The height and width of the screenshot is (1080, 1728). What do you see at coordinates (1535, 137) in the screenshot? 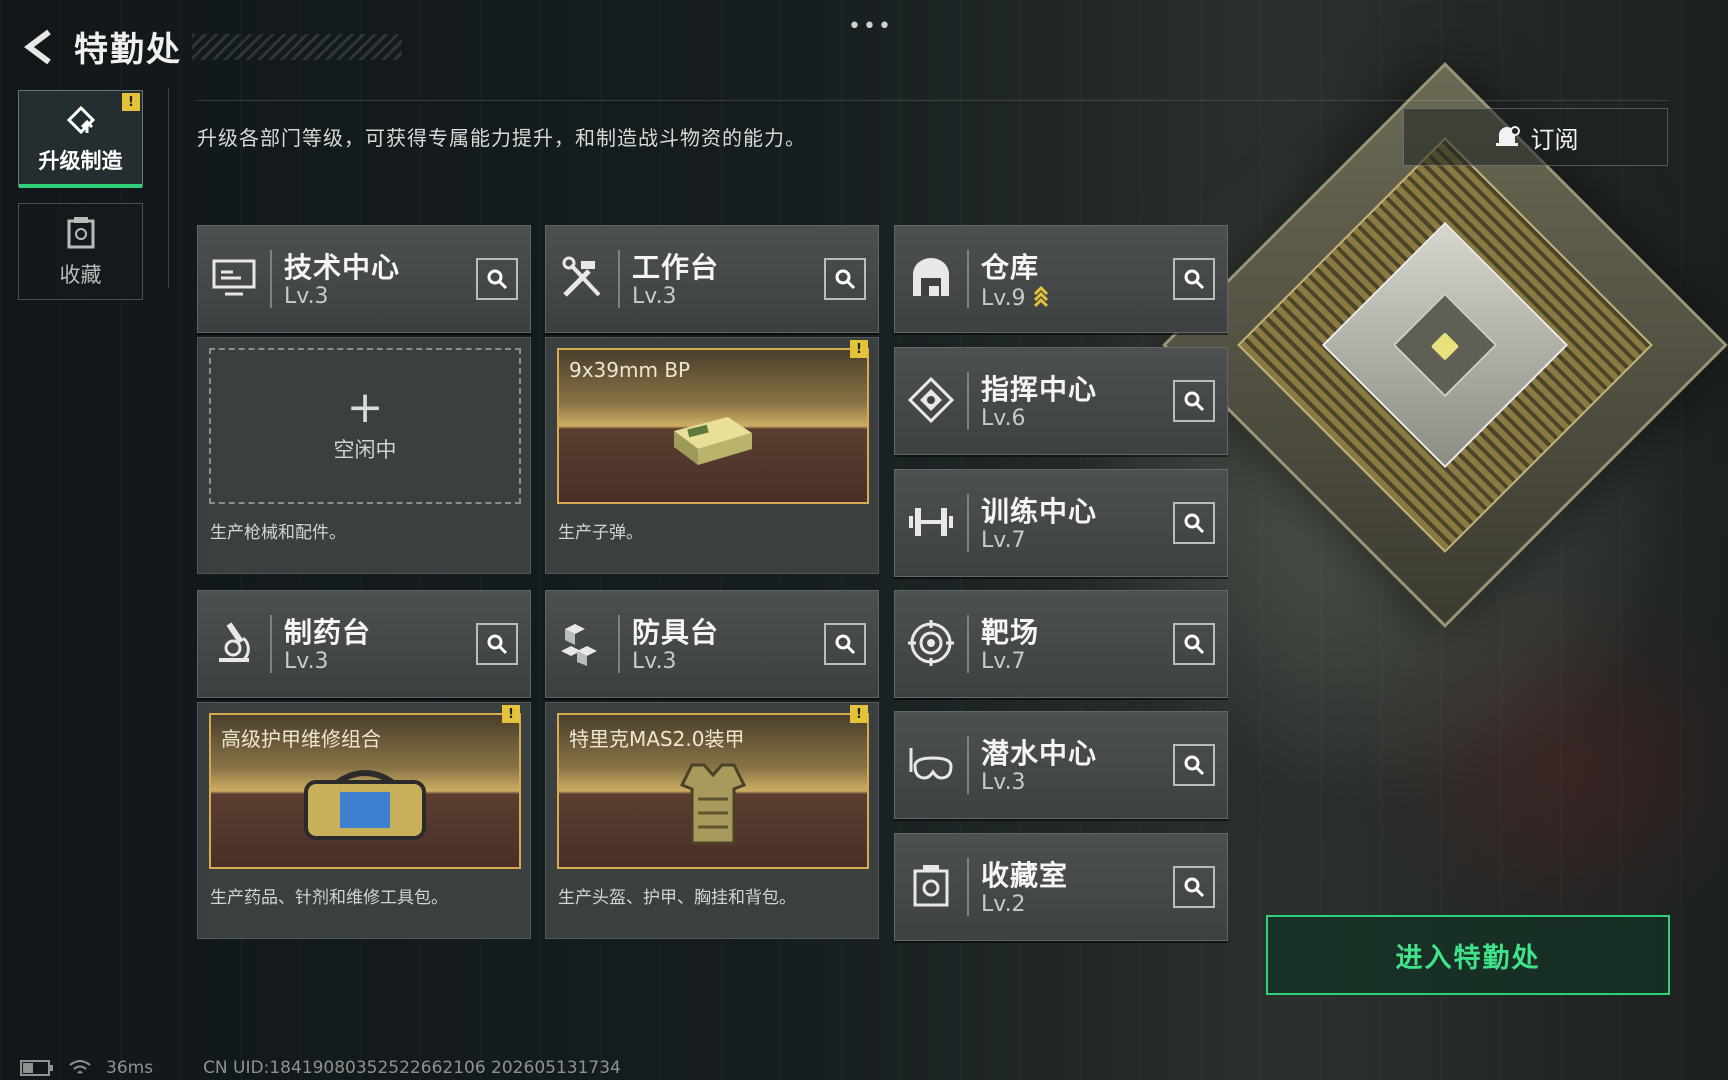
I see `subscribe-button: 订阅` at bounding box center [1535, 137].